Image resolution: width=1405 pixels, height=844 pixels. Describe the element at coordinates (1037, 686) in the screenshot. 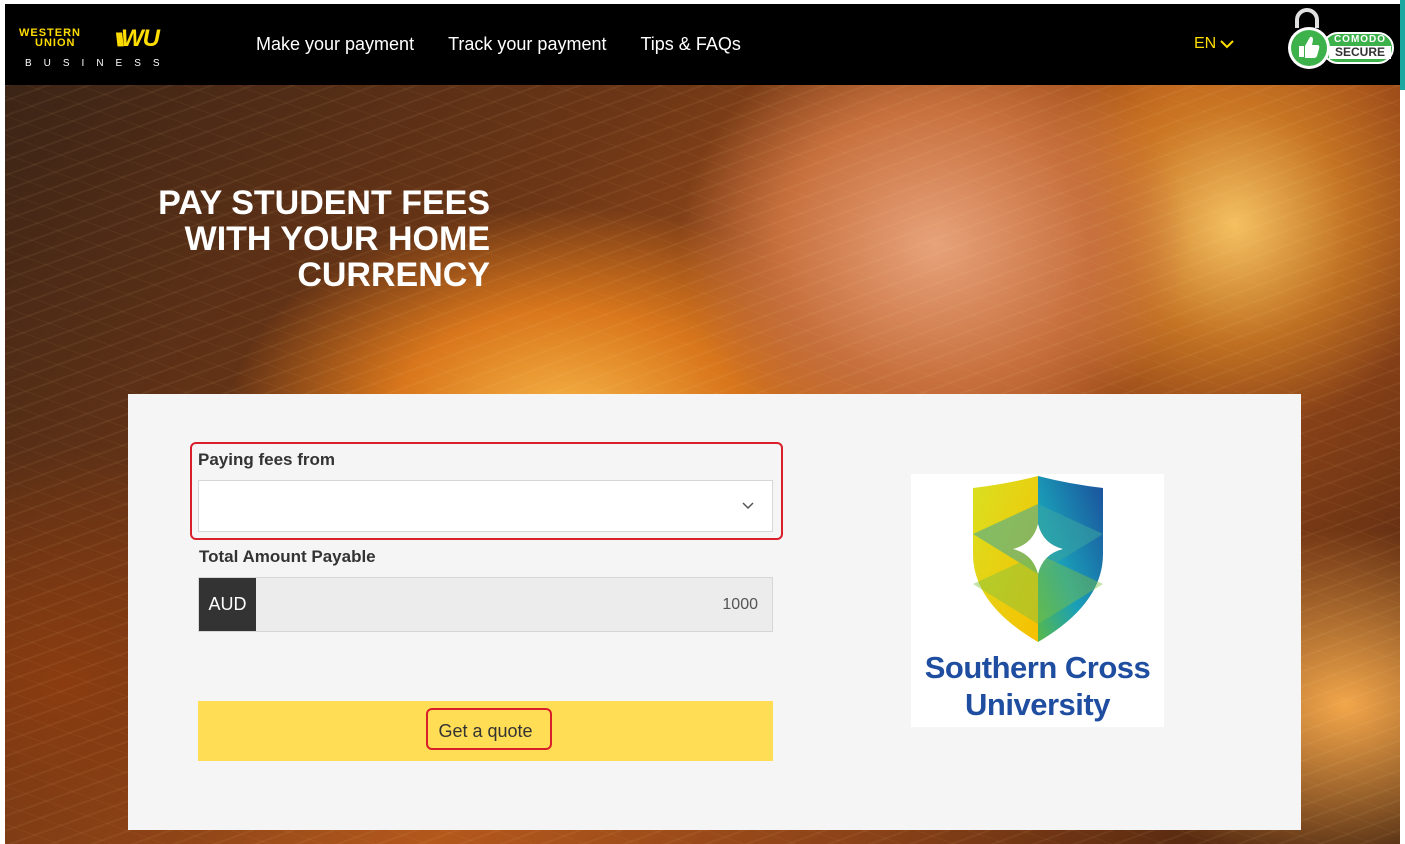

I see `university-name: Southern Cross University` at that location.